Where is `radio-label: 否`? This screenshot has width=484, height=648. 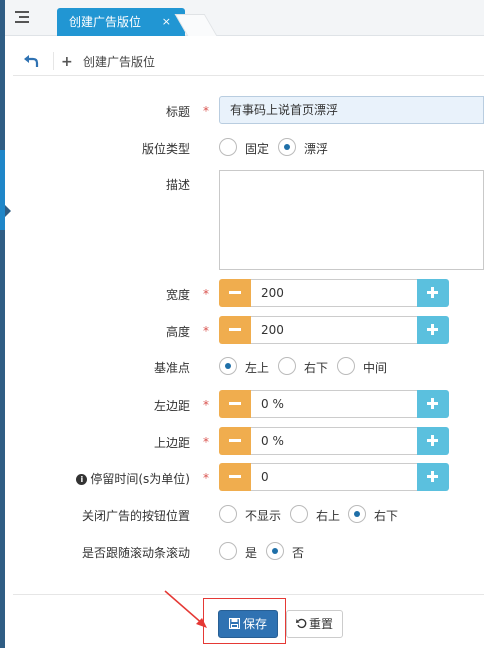
radio-label: 否 is located at coordinates (298, 553).